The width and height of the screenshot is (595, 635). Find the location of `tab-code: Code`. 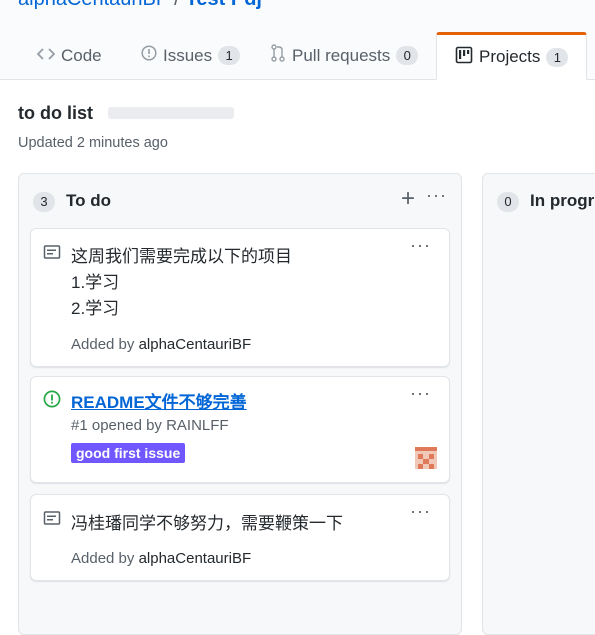

tab-code: Code is located at coordinates (69, 55).